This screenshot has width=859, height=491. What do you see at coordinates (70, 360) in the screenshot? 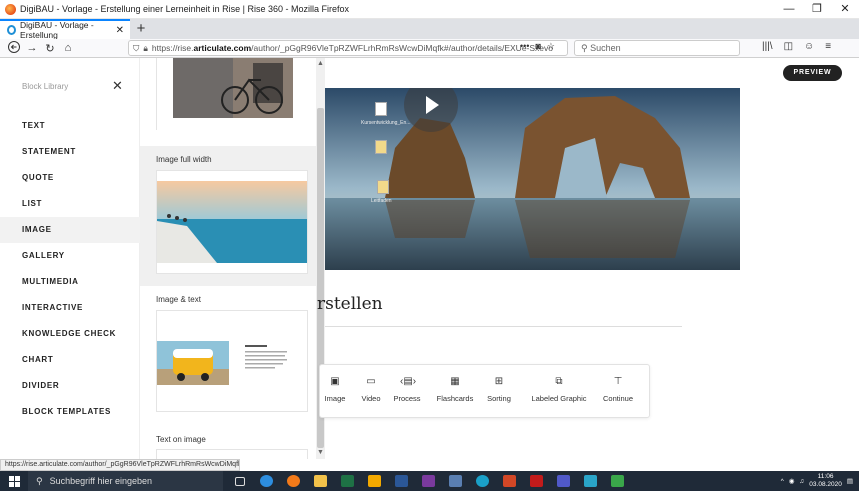
I see `library-item-chart: CHART` at bounding box center [70, 360].